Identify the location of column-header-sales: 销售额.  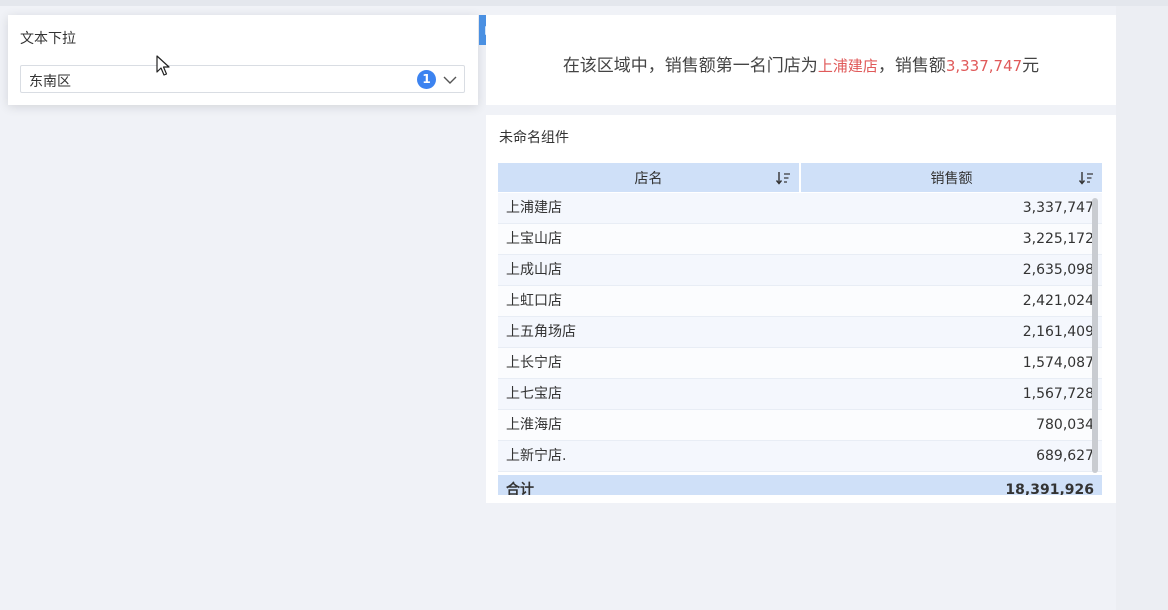
(951, 177).